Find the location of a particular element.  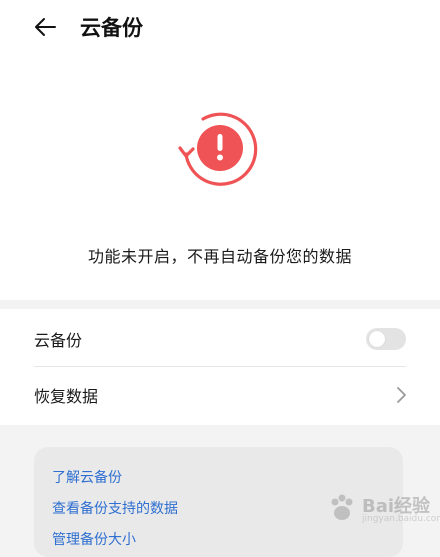

app-header: 云备份 is located at coordinates (220, 26).